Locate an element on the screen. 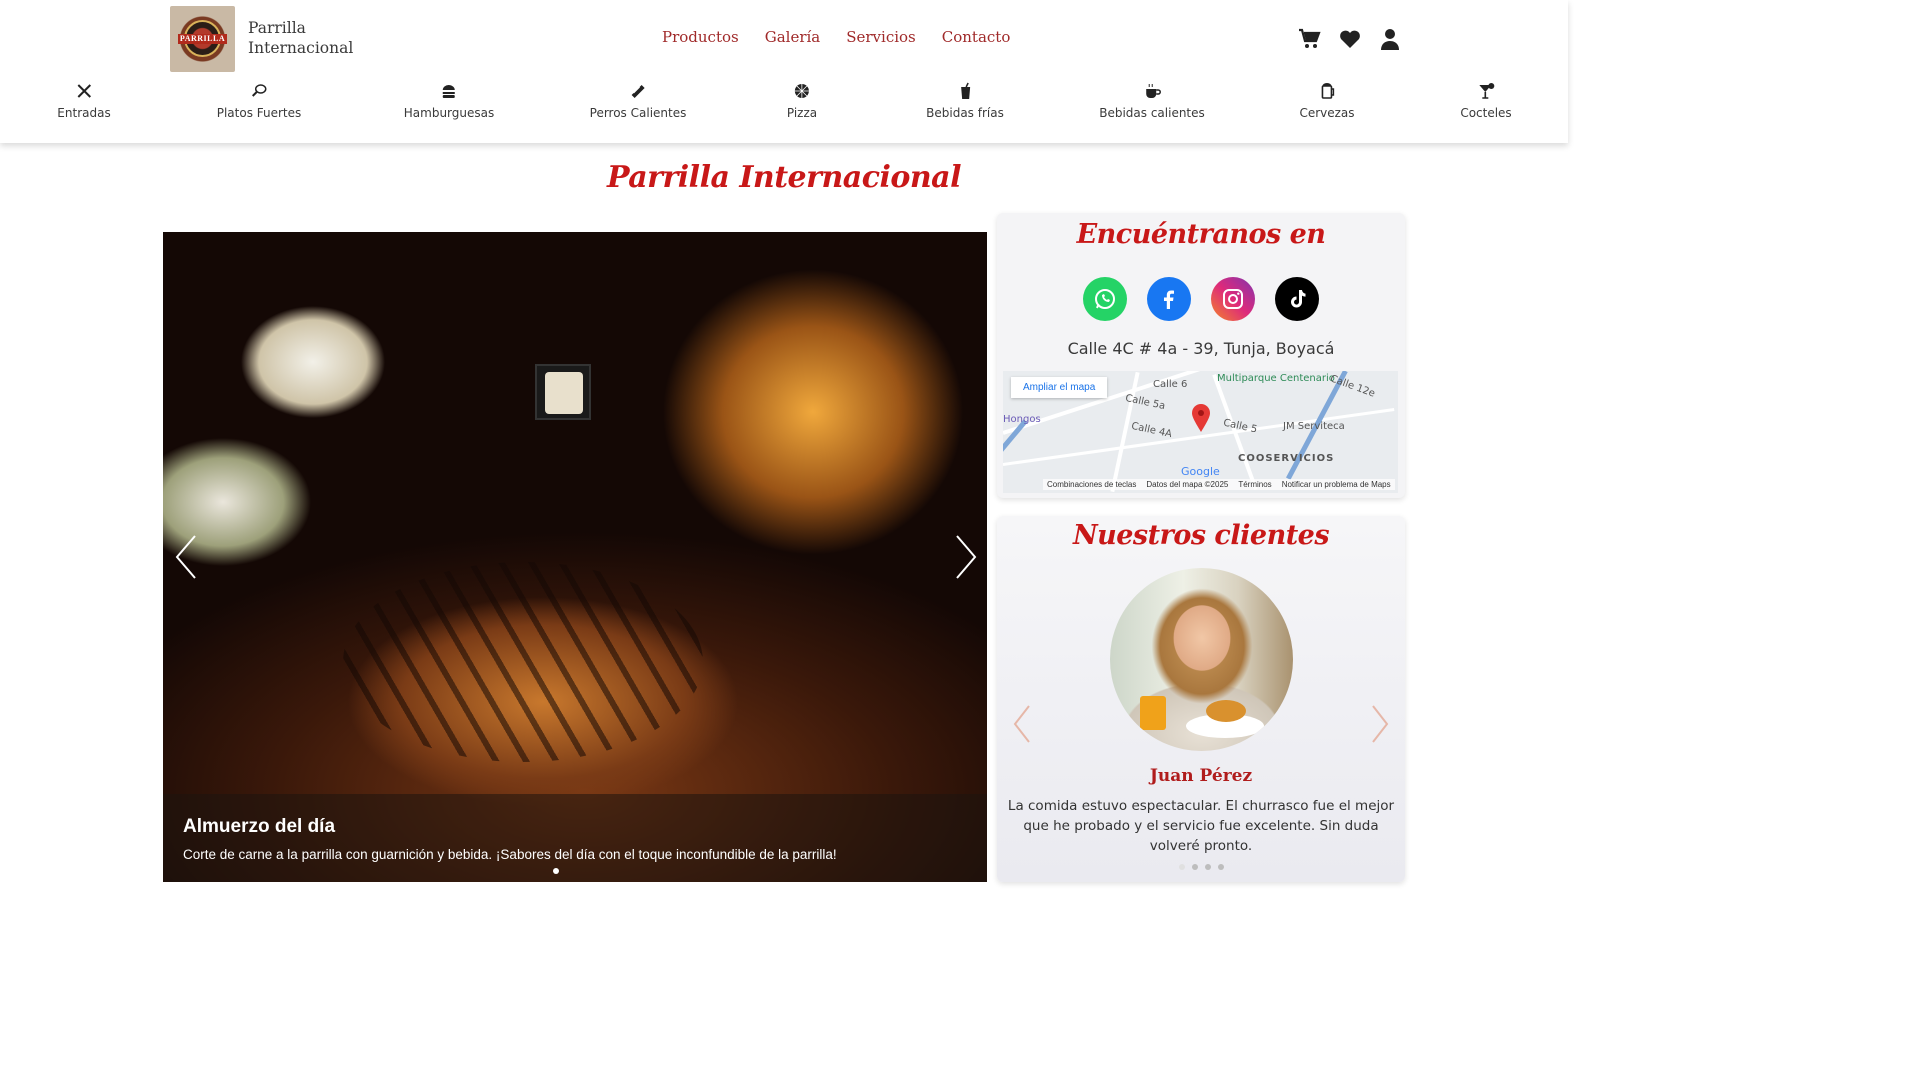 This screenshot has height=1080, width=1920. tiktok-button is located at coordinates (1297, 299).